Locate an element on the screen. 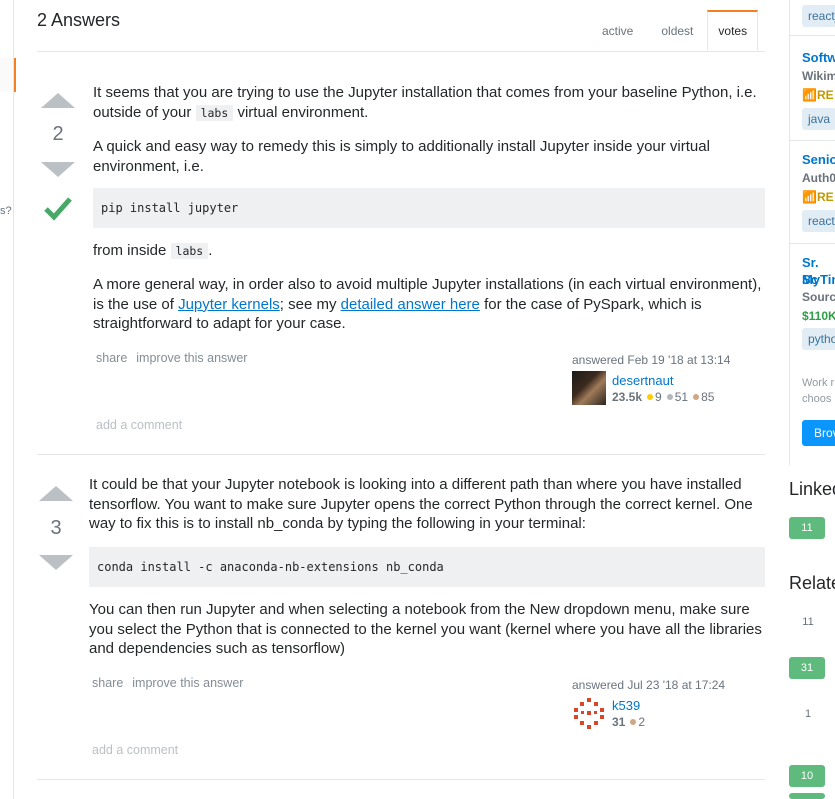  gold-badge-count: 9 is located at coordinates (658, 397).